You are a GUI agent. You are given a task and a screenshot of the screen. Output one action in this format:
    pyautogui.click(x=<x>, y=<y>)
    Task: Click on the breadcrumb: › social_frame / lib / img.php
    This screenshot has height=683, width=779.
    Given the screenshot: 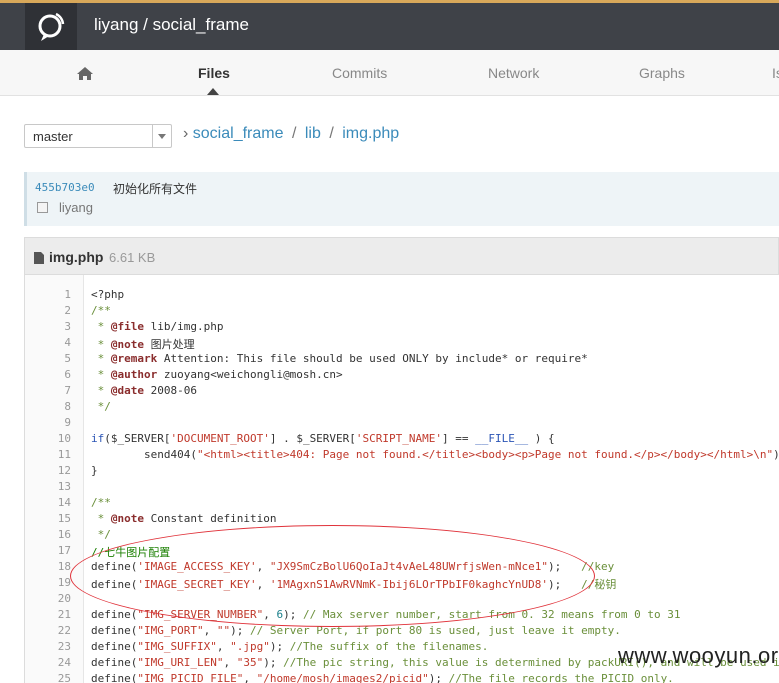 What is the action you would take?
    pyautogui.click(x=291, y=134)
    